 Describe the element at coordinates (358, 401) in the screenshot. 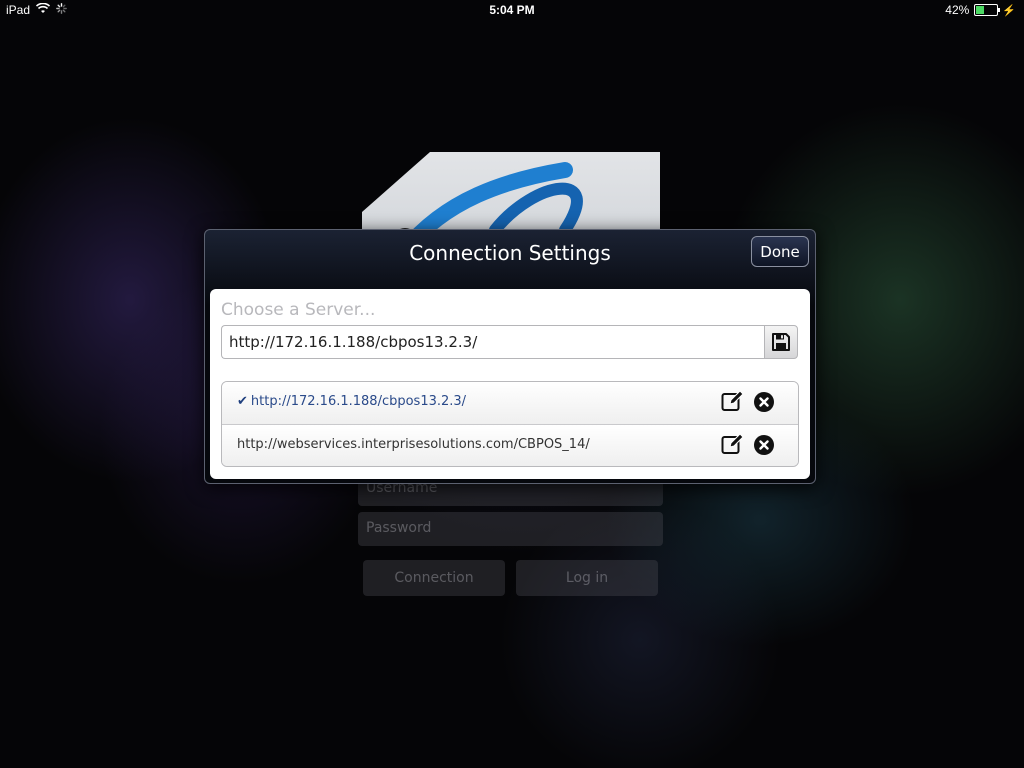

I see `server-url-label: http://172.16.1.188/cbpos13.2.3/` at that location.